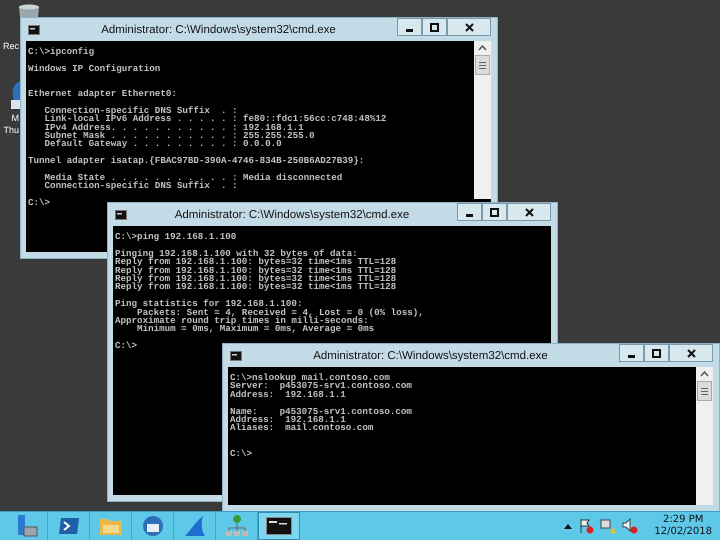 The image size is (720, 540). Describe the element at coordinates (10, 46) in the screenshot. I see `desktop-icon-label: Rec` at that location.